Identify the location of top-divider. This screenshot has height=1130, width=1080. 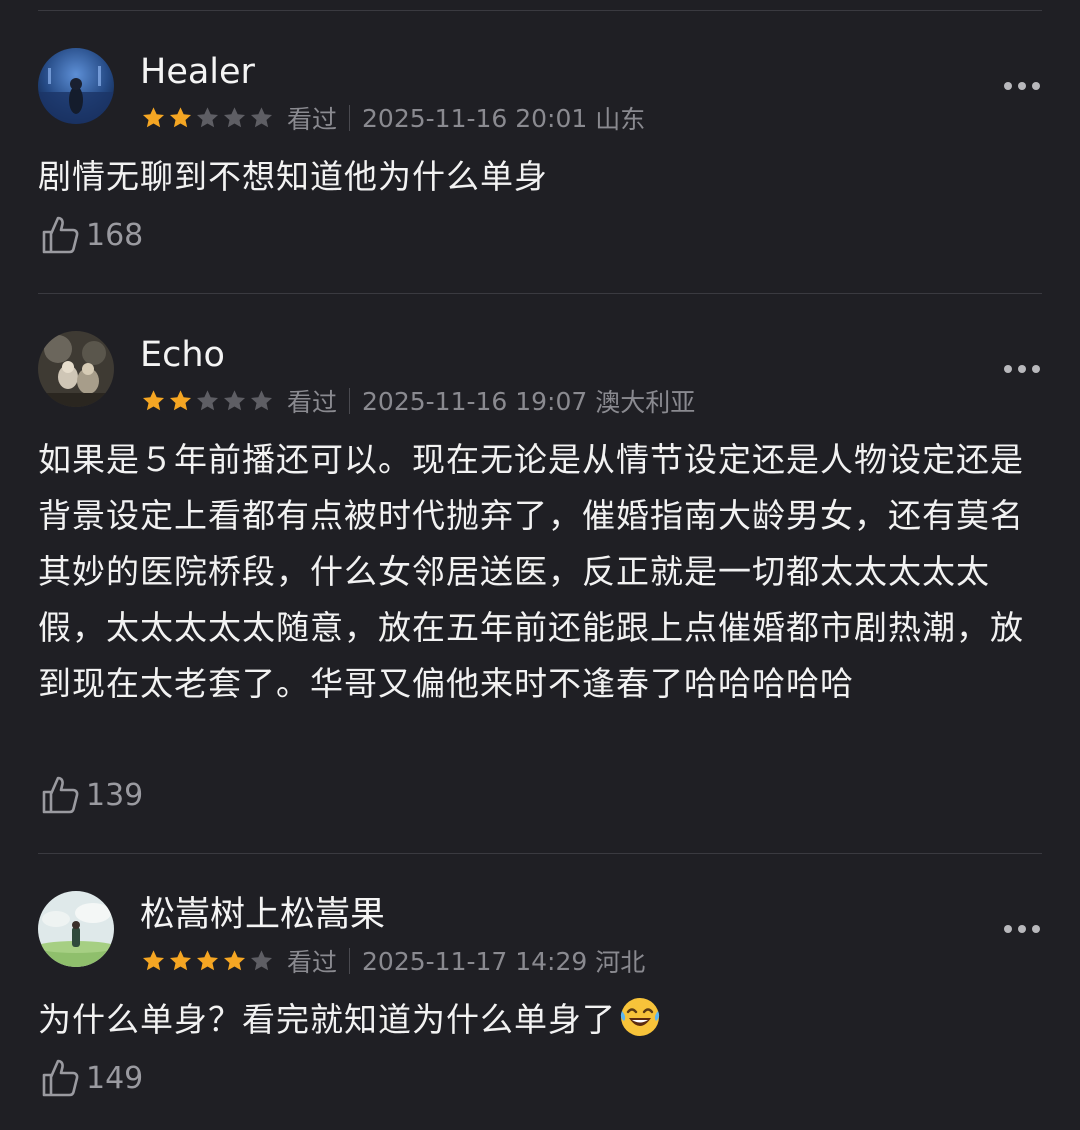
(540, 10).